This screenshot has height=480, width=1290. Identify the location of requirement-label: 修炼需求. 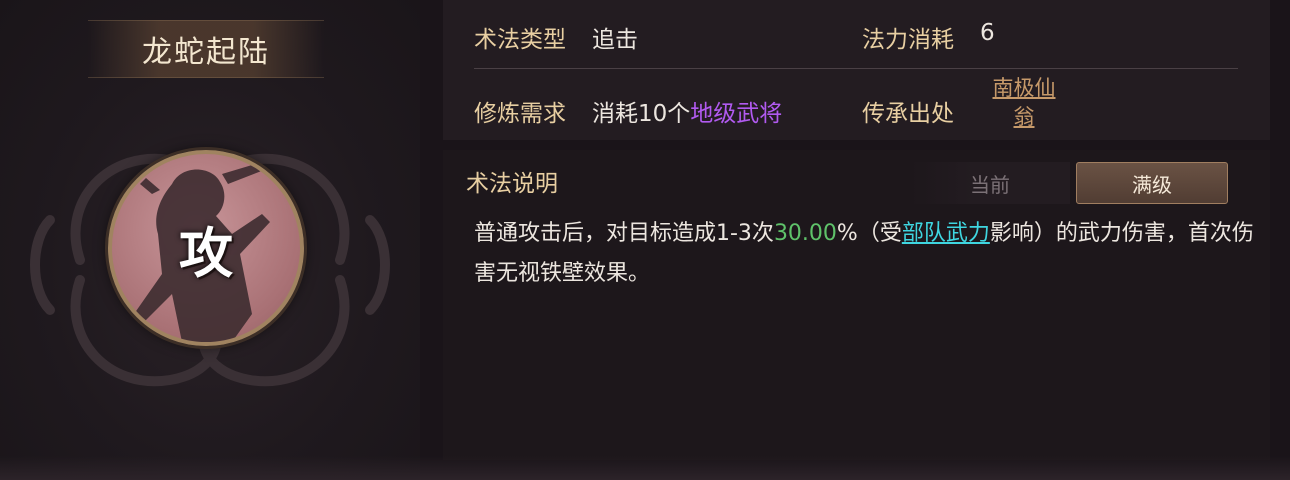
(520, 114).